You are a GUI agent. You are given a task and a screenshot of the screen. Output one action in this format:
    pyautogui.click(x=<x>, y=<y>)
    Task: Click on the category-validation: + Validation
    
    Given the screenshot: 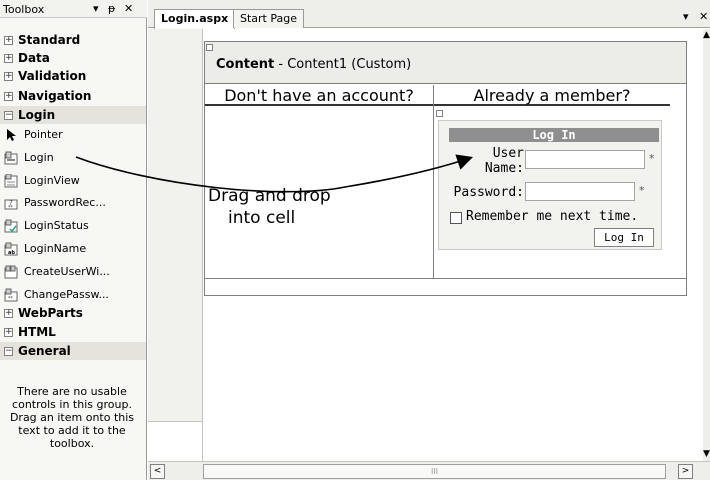 What is the action you would take?
    pyautogui.click(x=73, y=76)
    